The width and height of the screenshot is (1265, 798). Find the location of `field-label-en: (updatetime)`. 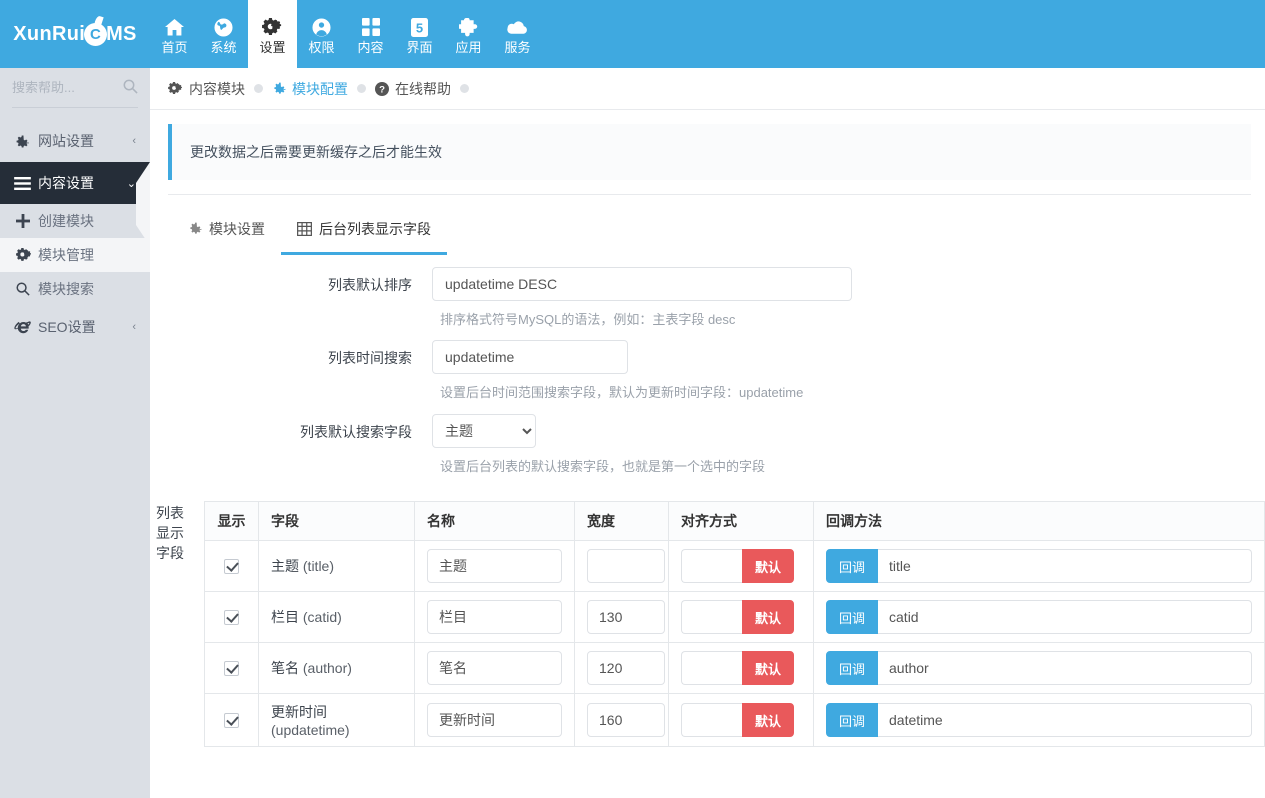

field-label-en: (updatetime) is located at coordinates (310, 730).